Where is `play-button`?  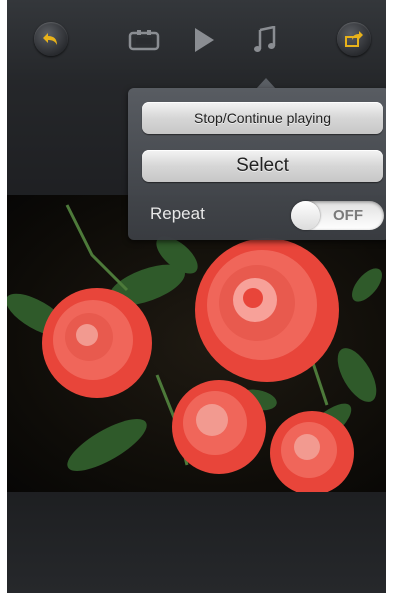
play-button is located at coordinates (204, 40).